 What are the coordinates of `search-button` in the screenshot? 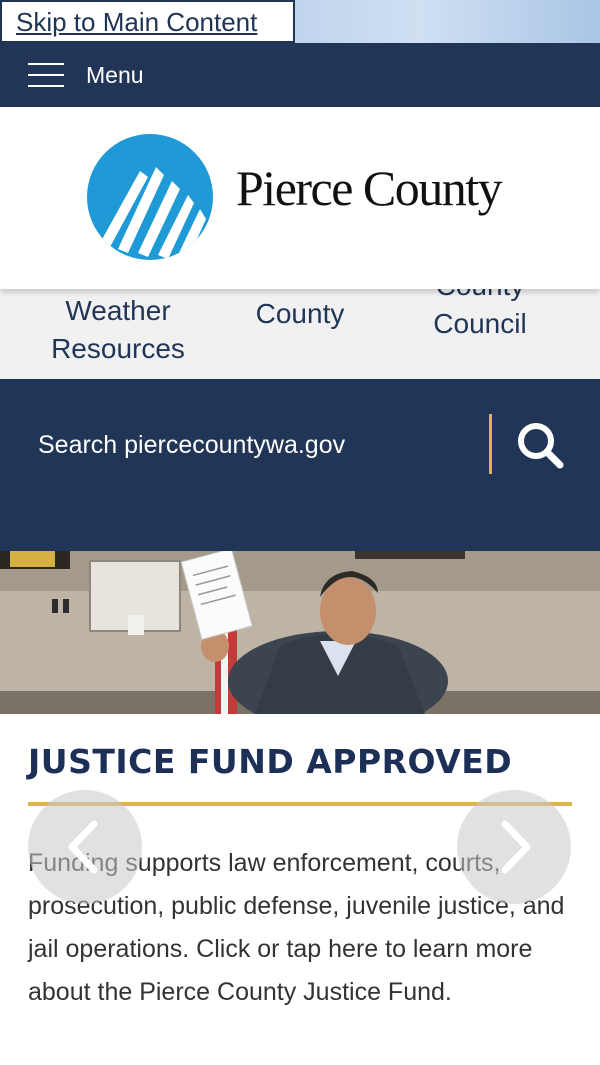 It's located at (540, 444).